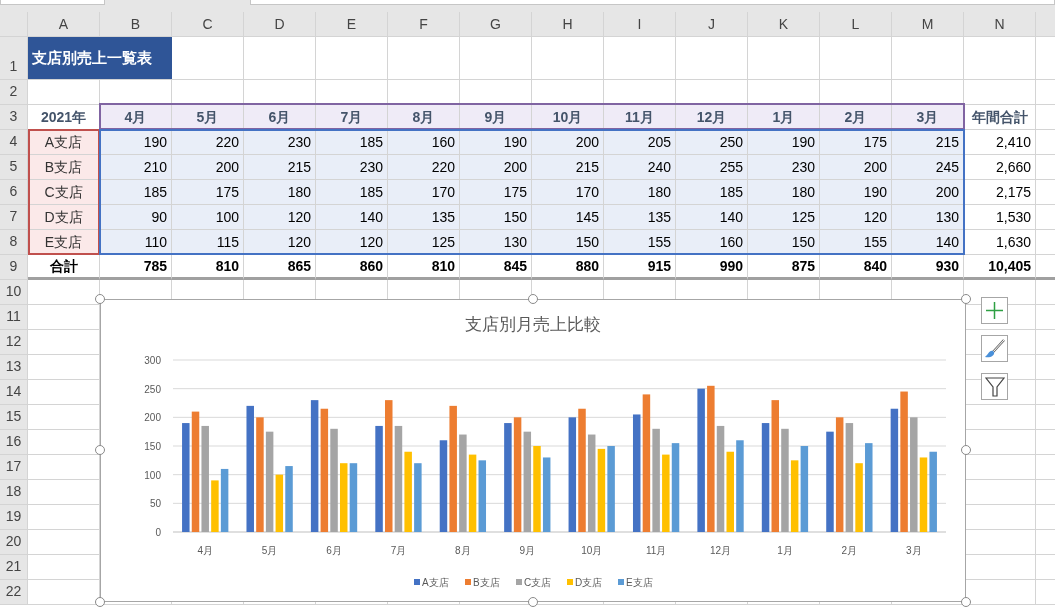  What do you see at coordinates (398, 550) in the screenshot?
I see `axis-category-label: 7月` at bounding box center [398, 550].